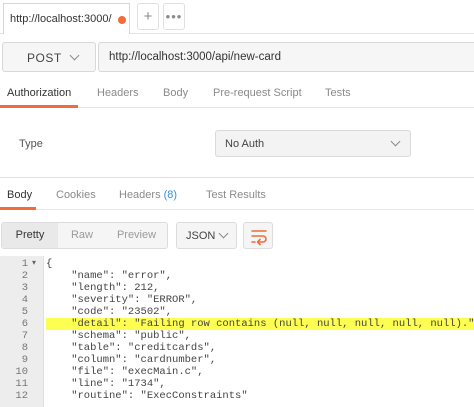 The width and height of the screenshot is (474, 407). Describe the element at coordinates (237, 384) in the screenshot. I see `code-line: 11 "line": "1734",` at that location.